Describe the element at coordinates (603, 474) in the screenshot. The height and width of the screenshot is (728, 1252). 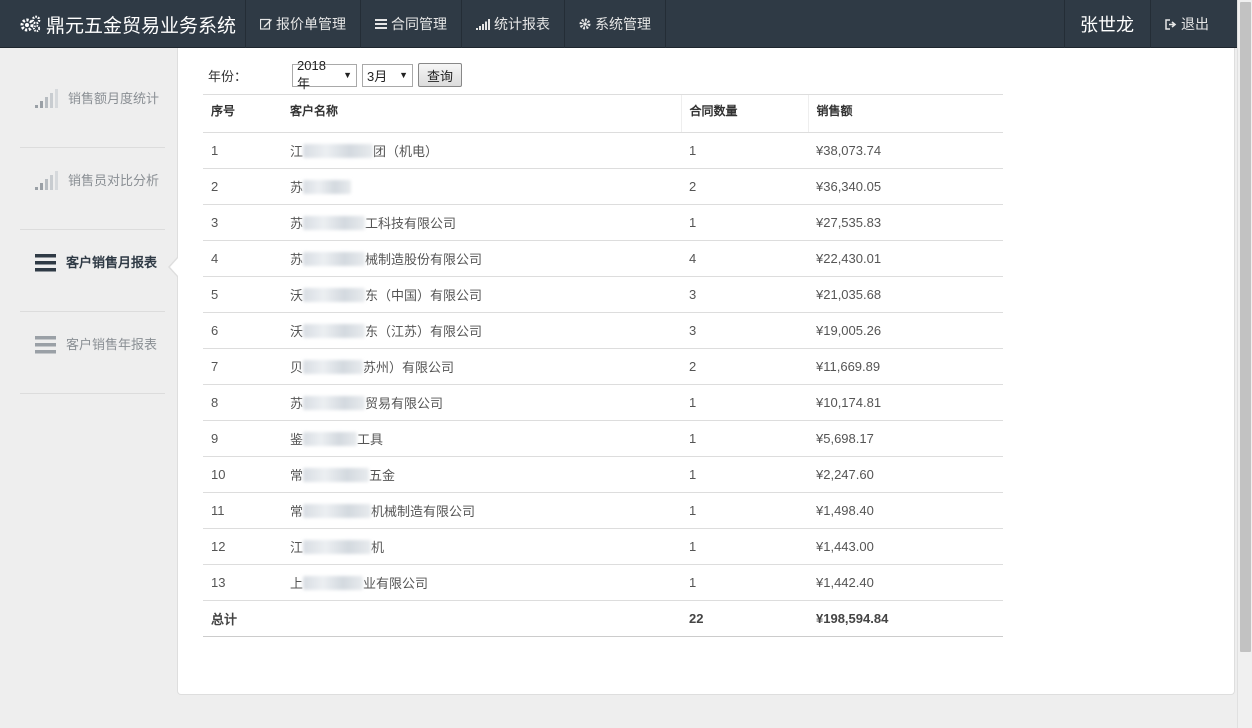
I see `table-row: 10 常 五金 1 ¥2,247.60` at that location.